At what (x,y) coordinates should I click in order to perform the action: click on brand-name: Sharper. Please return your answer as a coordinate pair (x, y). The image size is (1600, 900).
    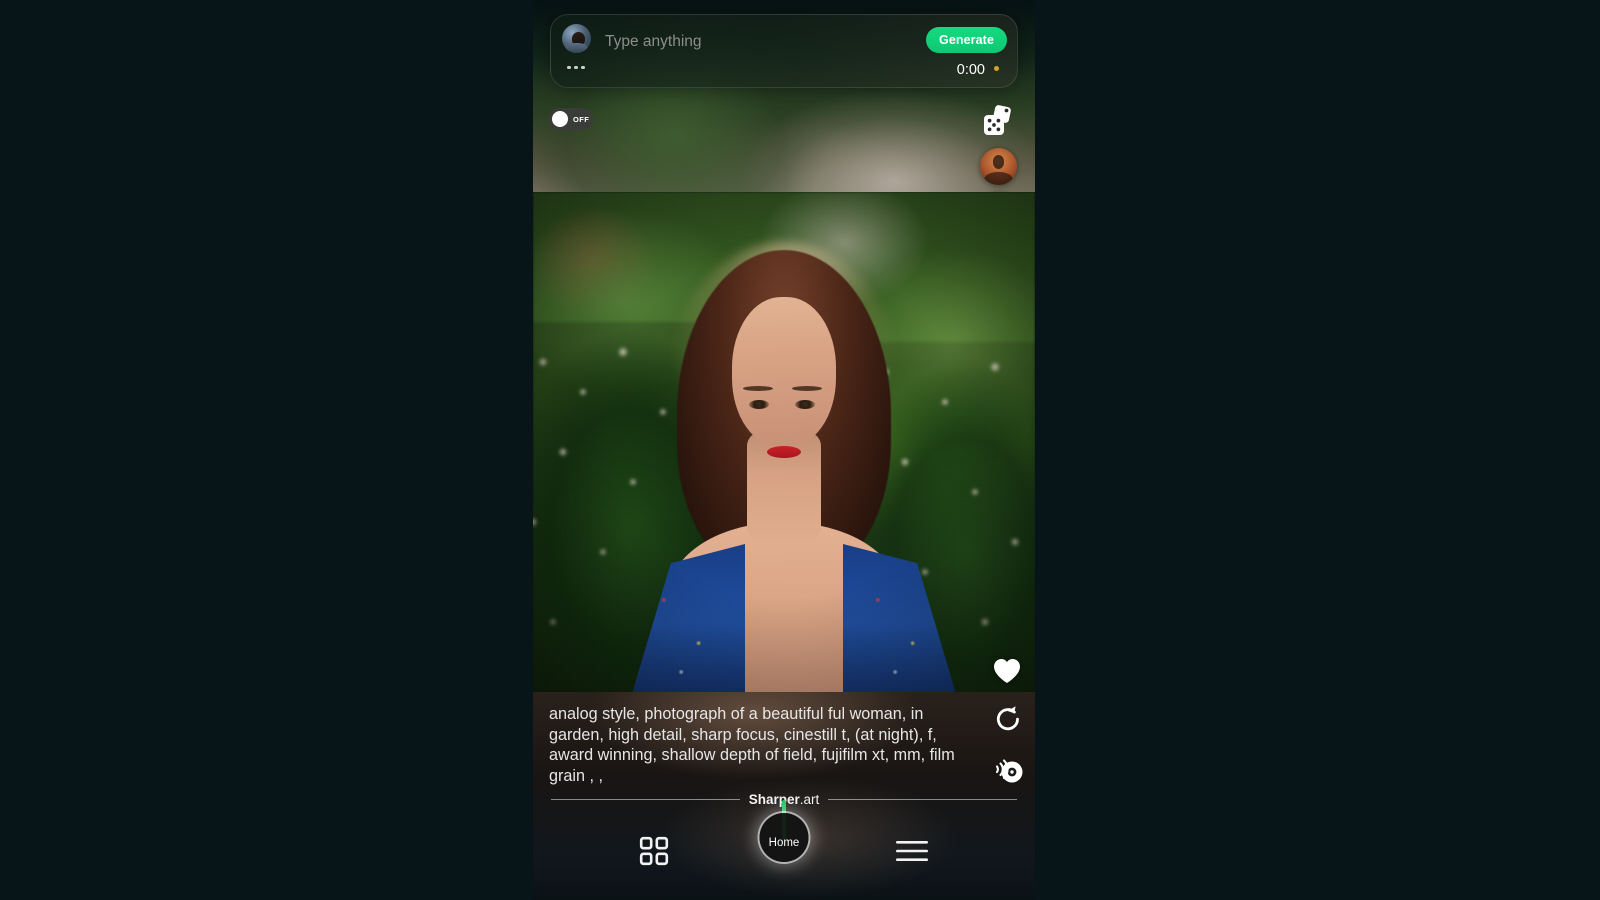
    Looking at the image, I should click on (774, 799).